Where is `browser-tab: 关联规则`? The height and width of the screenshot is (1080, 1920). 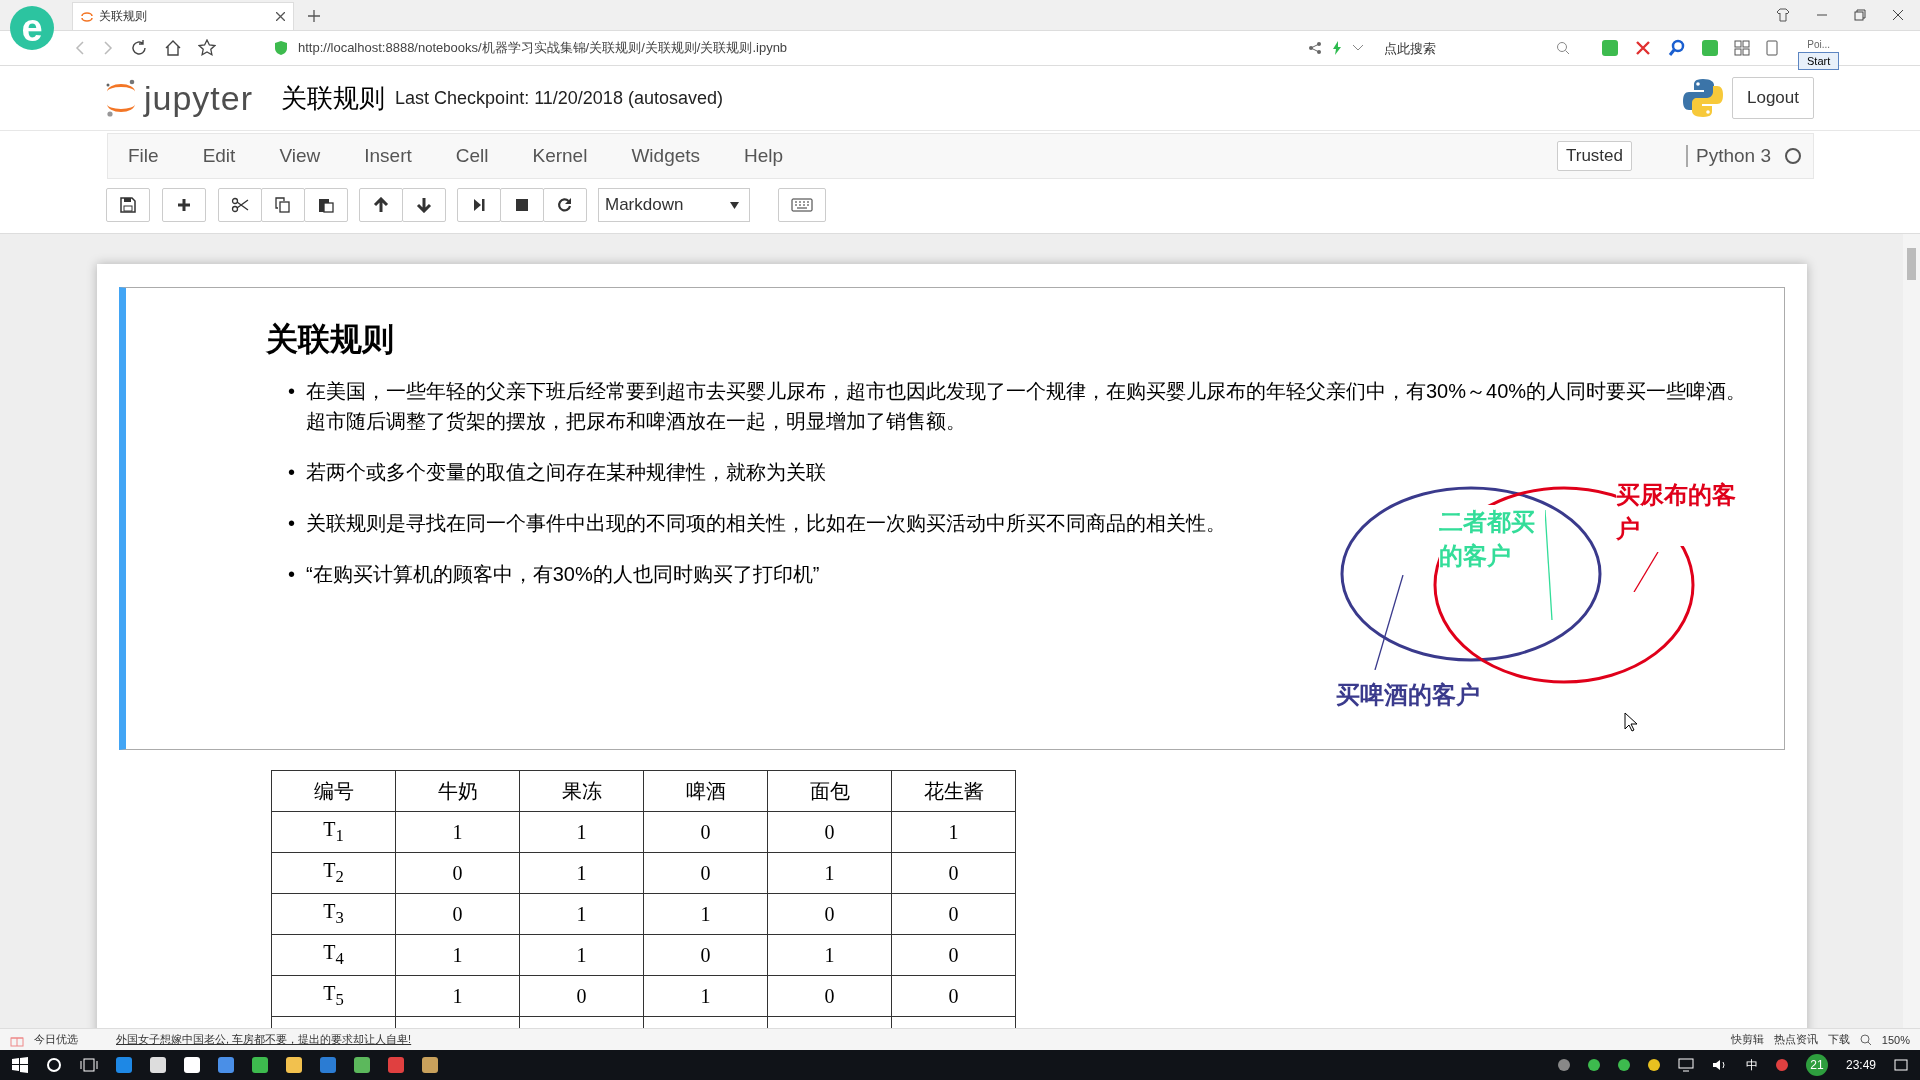
browser-tab: 关联规则 is located at coordinates (183, 16).